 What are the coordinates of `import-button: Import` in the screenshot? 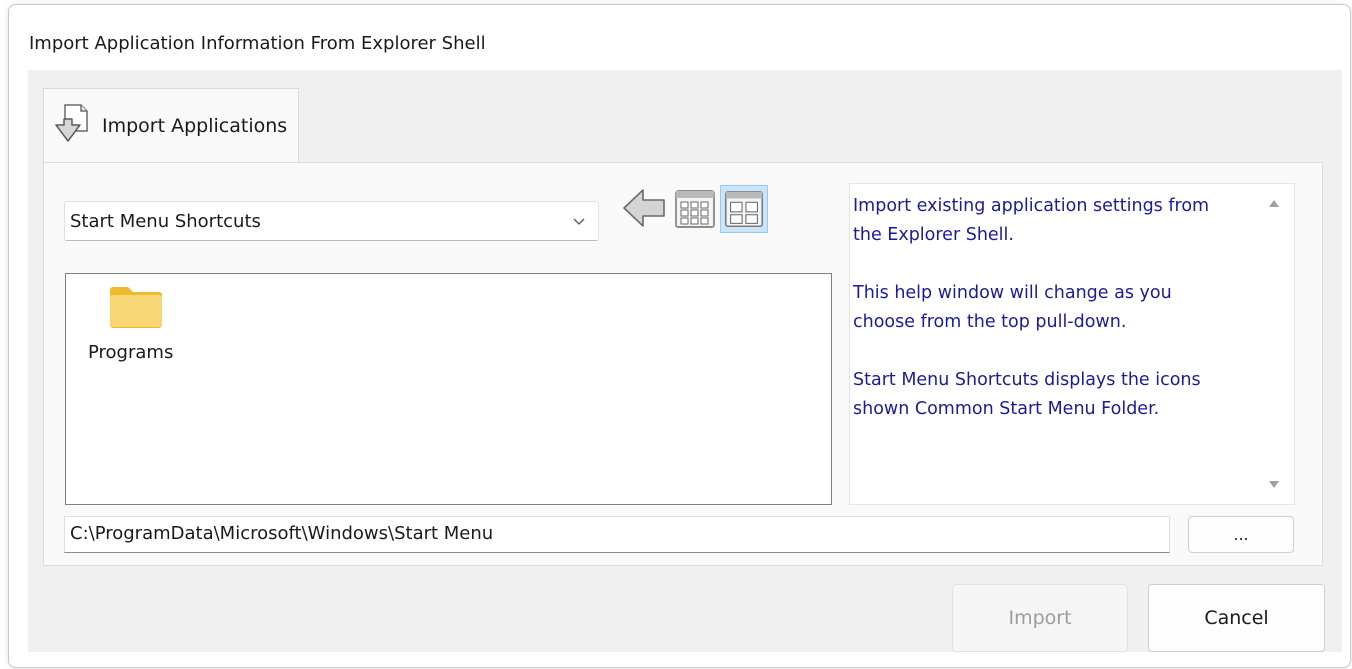 It's located at (1040, 618).